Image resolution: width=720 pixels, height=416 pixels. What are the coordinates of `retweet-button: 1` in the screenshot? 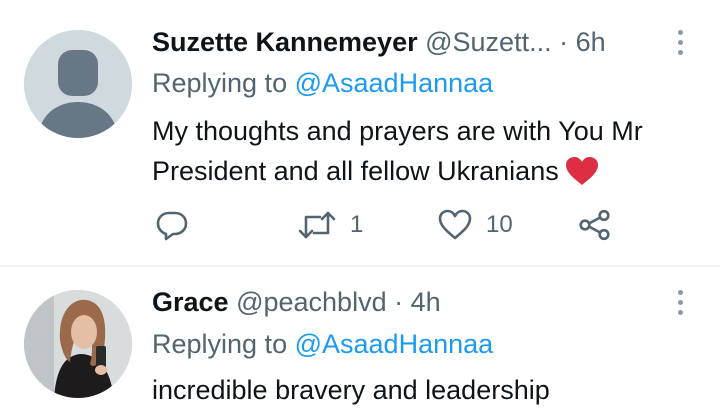 It's located at (330, 225).